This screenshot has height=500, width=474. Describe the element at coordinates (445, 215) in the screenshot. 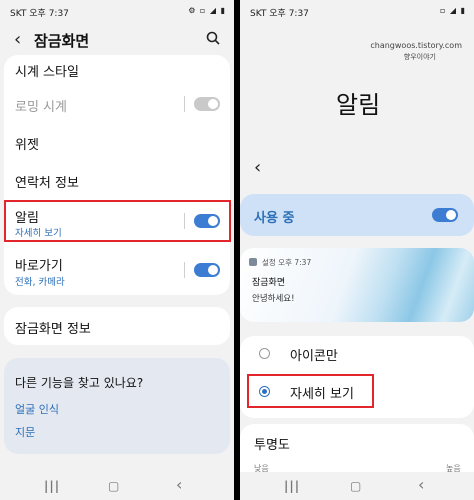

I see `in-use-toggle` at that location.